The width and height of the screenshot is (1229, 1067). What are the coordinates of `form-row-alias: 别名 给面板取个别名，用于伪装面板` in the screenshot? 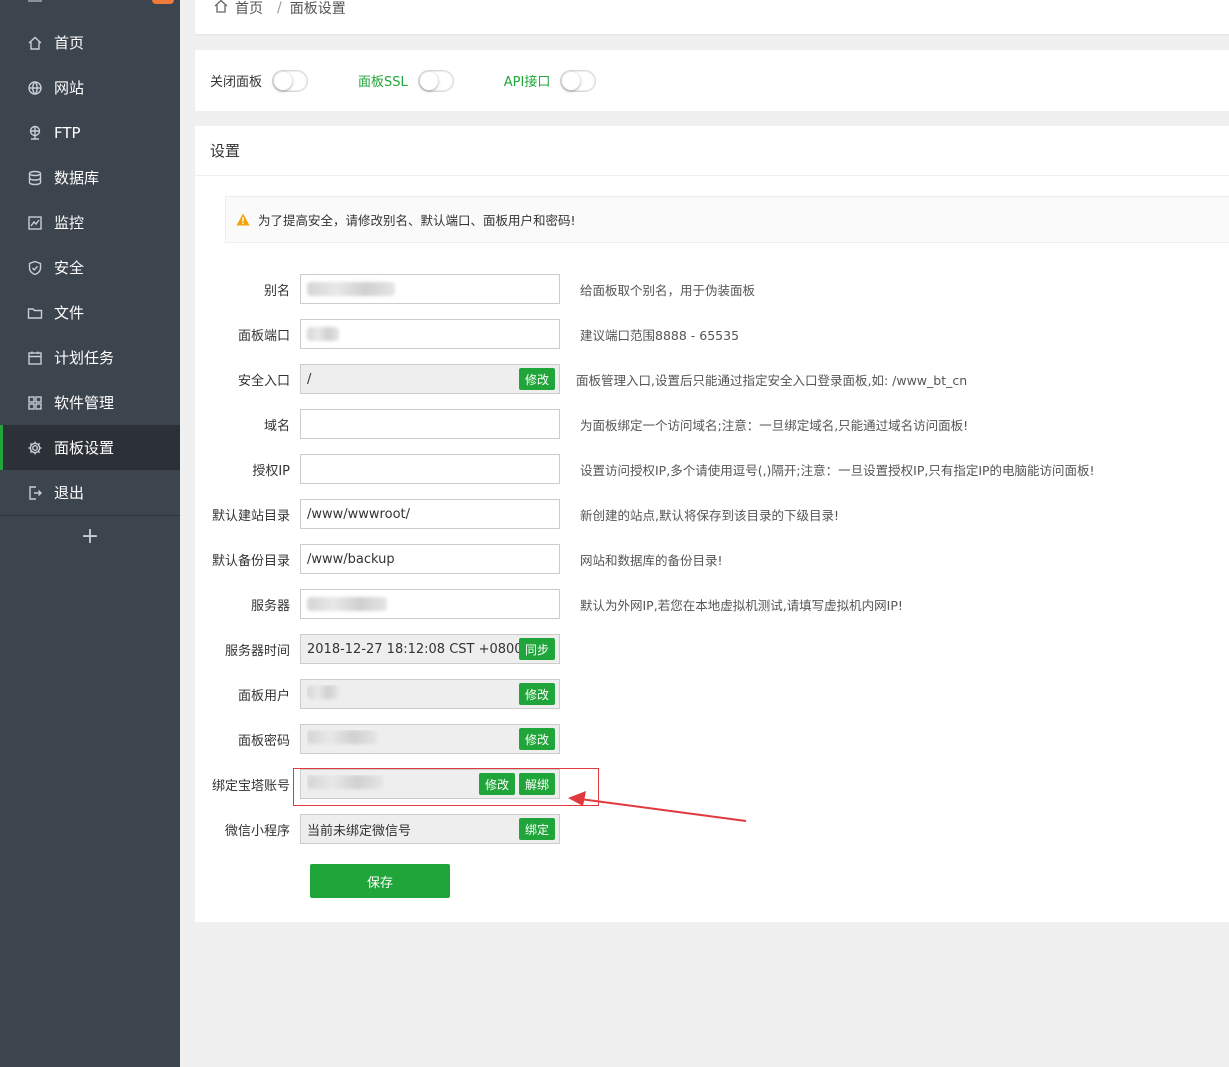 It's located at (712, 289).